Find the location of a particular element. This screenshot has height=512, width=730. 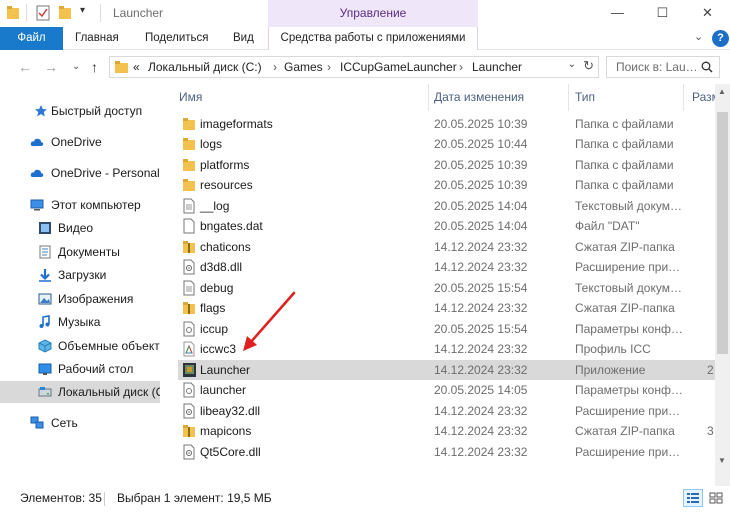

cloud-icon is located at coordinates (37, 173).